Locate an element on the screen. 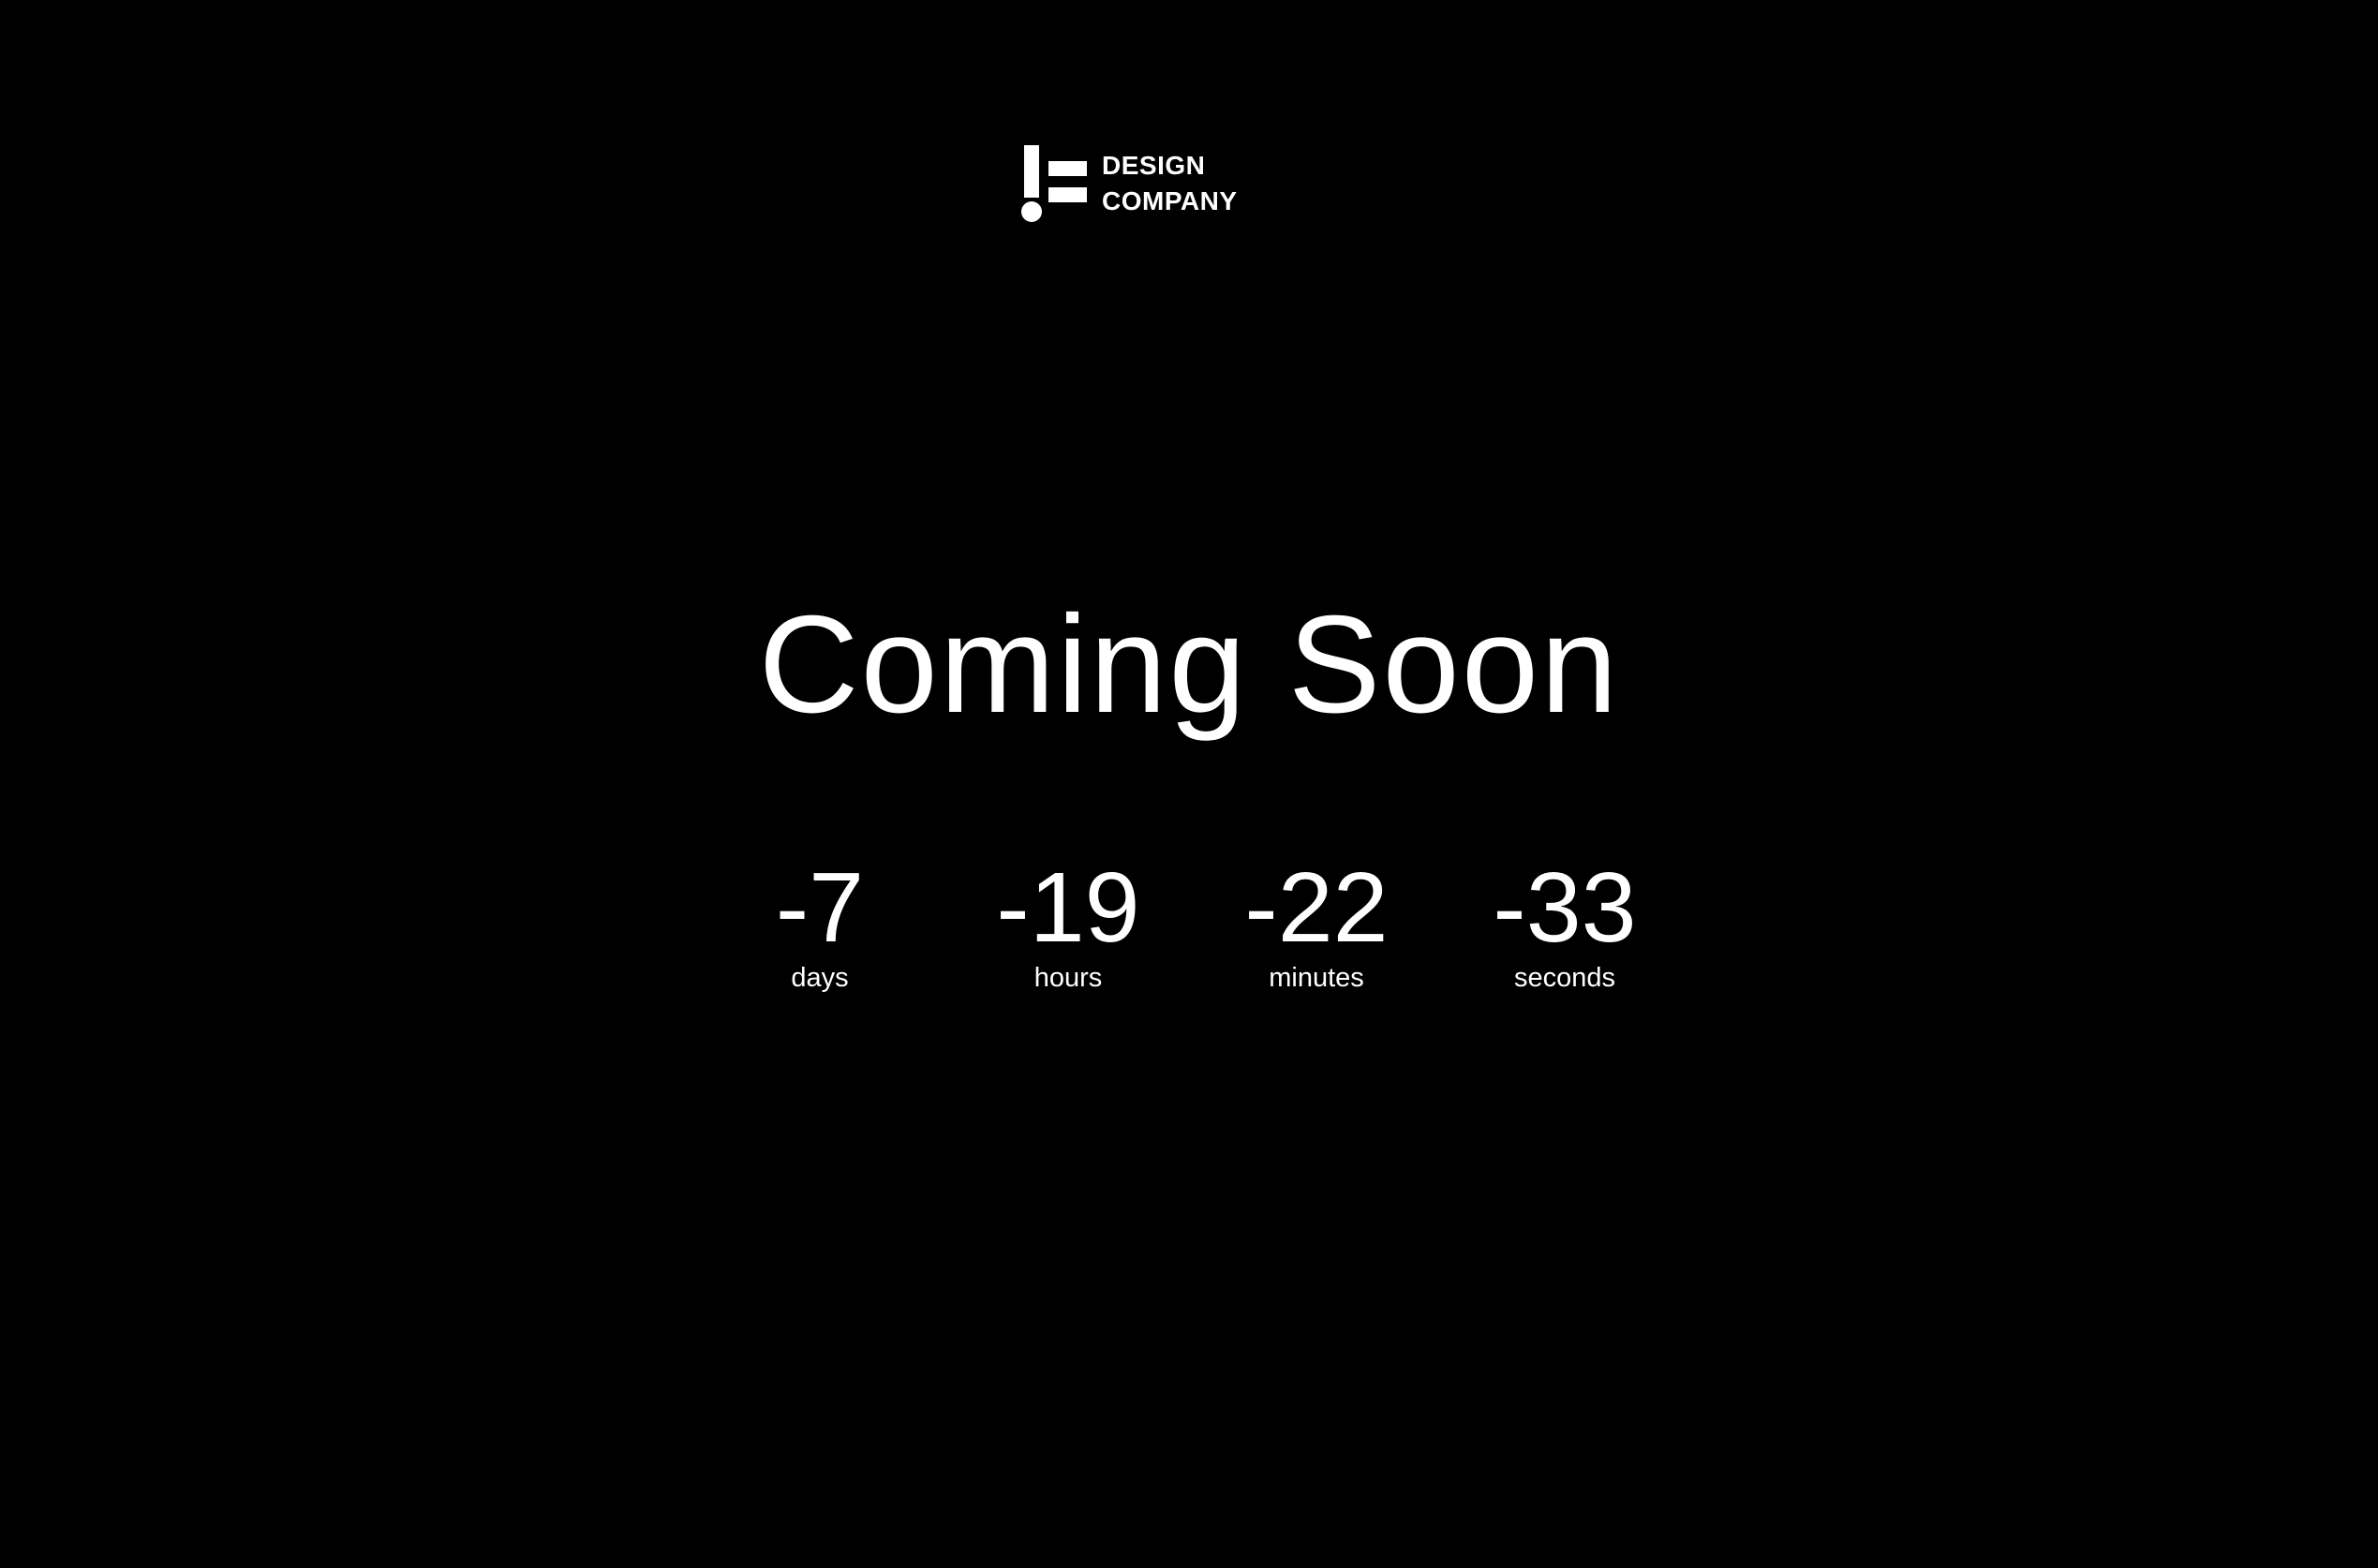 The height and width of the screenshot is (1568, 2378). brand-logo: DESIGN COMPANY is located at coordinates (1129, 183).